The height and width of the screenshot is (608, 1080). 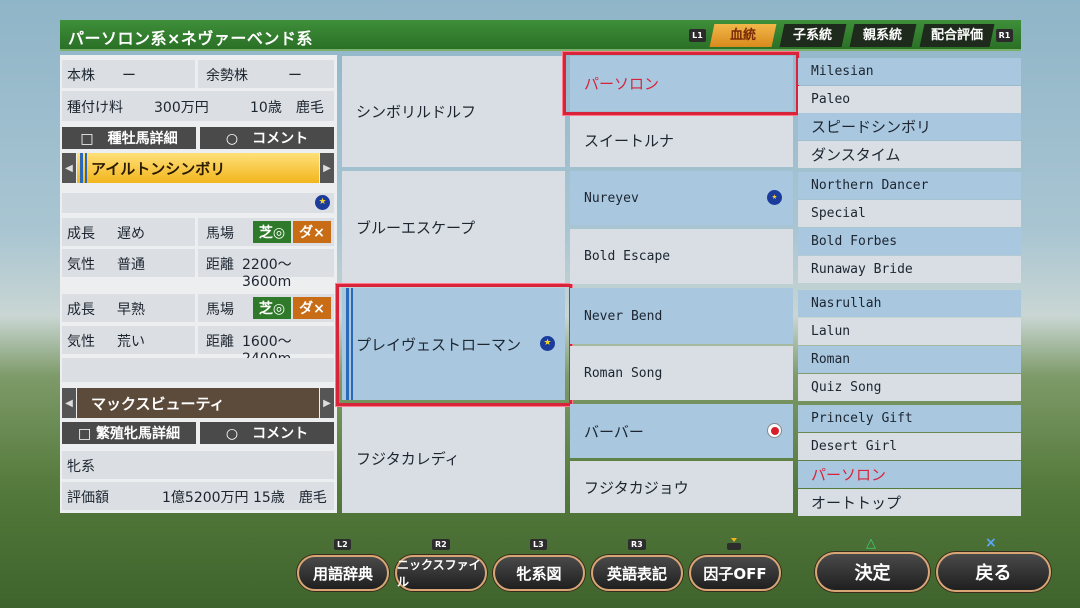 I want to click on pedigree-gen2-2: スイートルナ, so click(x=681, y=140).